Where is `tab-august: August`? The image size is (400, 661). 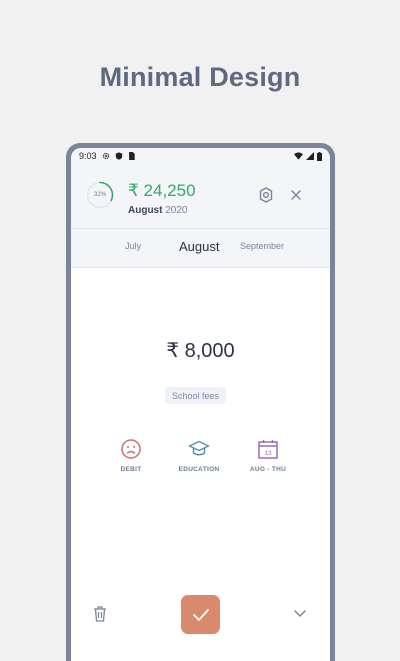
tab-august: August is located at coordinates (199, 246).